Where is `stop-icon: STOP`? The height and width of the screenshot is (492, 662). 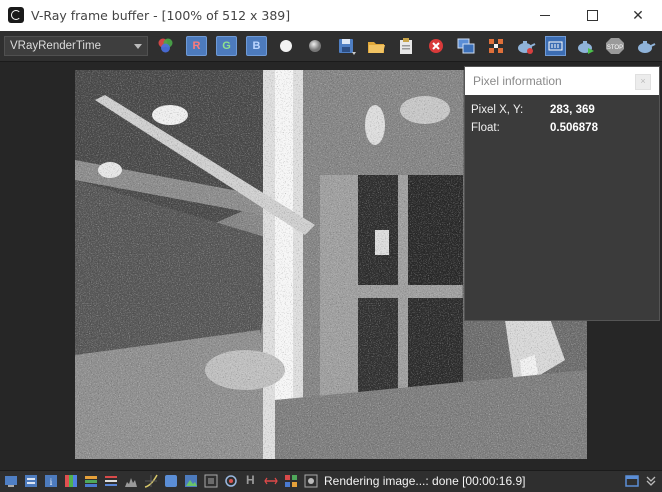 stop-icon: STOP is located at coordinates (615, 46).